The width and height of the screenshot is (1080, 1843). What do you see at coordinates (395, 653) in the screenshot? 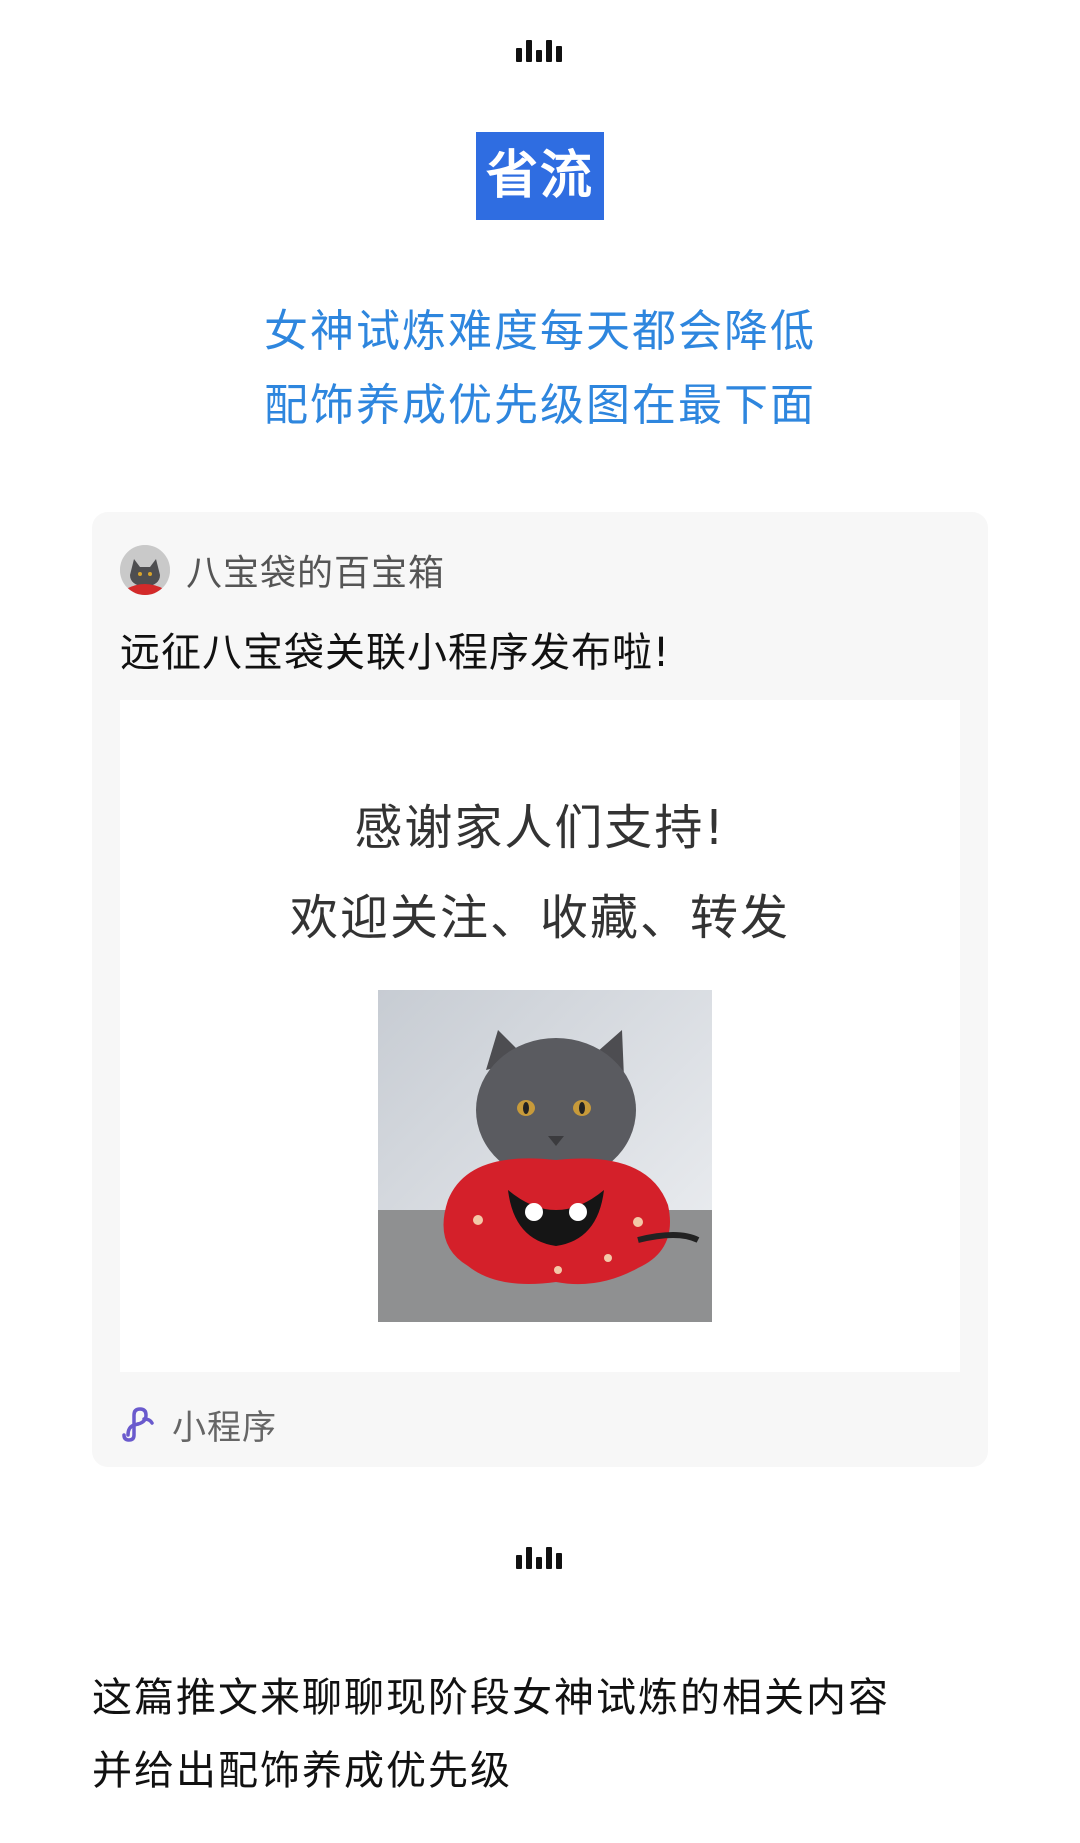
I see `card-title: 远征八宝袋关联小程序发布啦!` at bounding box center [395, 653].